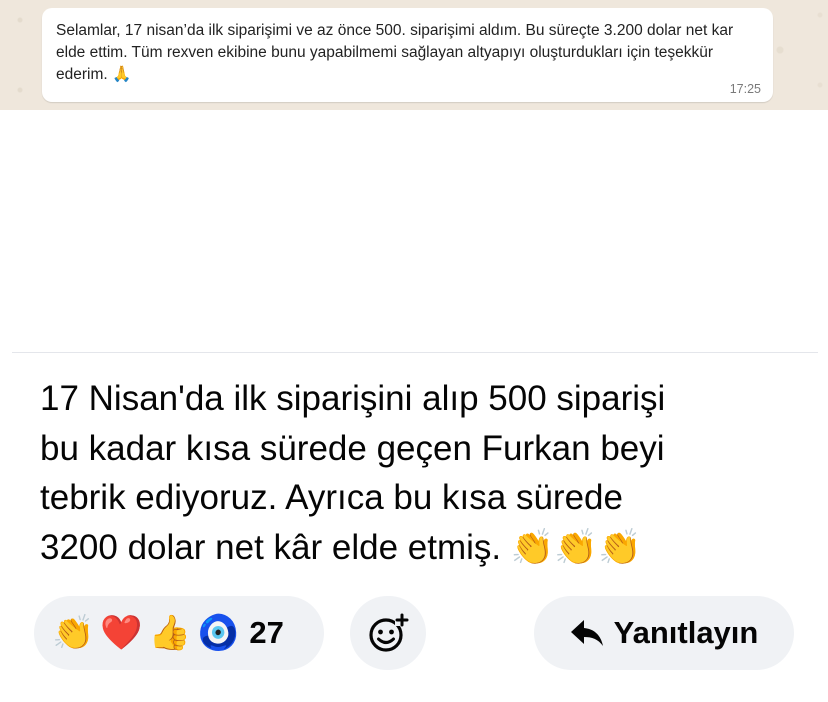 The image size is (828, 702). What do you see at coordinates (586, 633) in the screenshot?
I see `reply-arrow-icon` at bounding box center [586, 633].